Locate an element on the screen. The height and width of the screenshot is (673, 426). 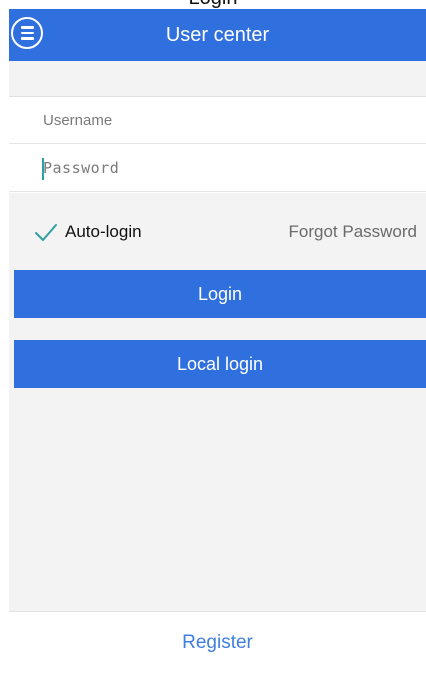
status-strip: Login is located at coordinates (213, 4).